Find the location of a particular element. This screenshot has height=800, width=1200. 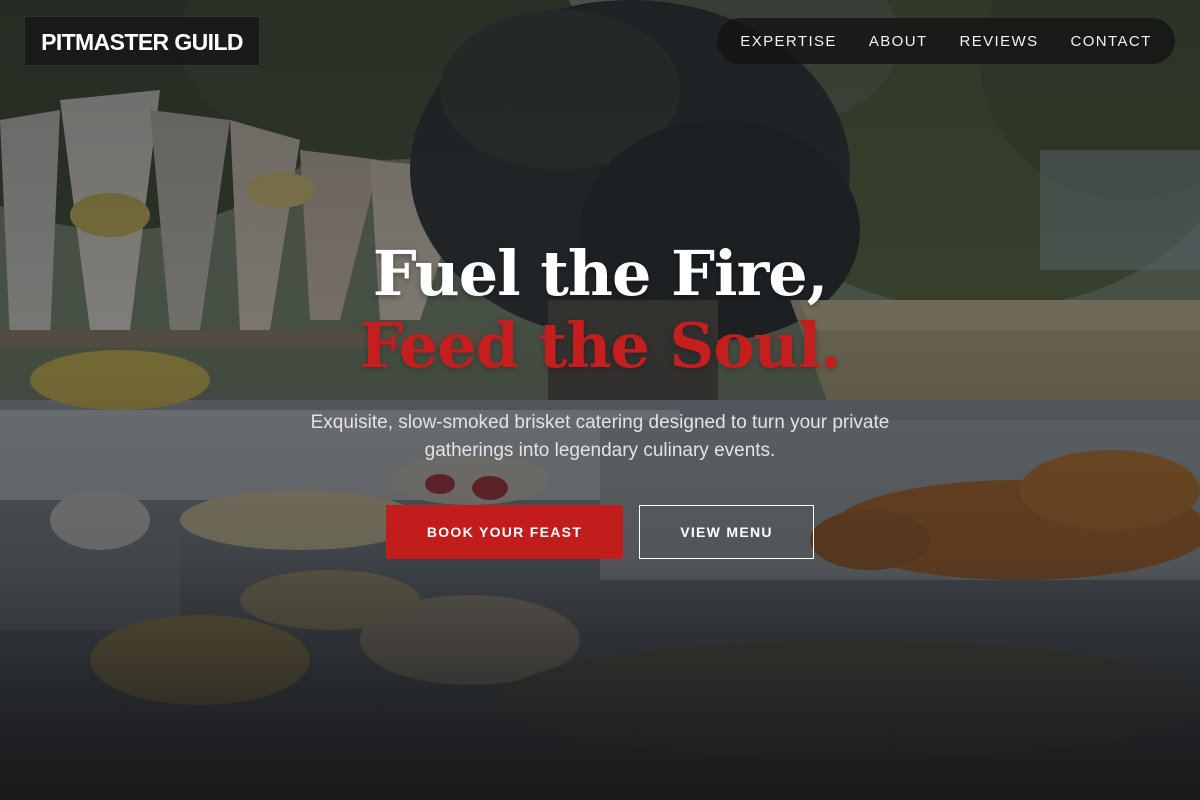

book-your-feast-button: BOOK YOUR FEAST is located at coordinates (504, 532).